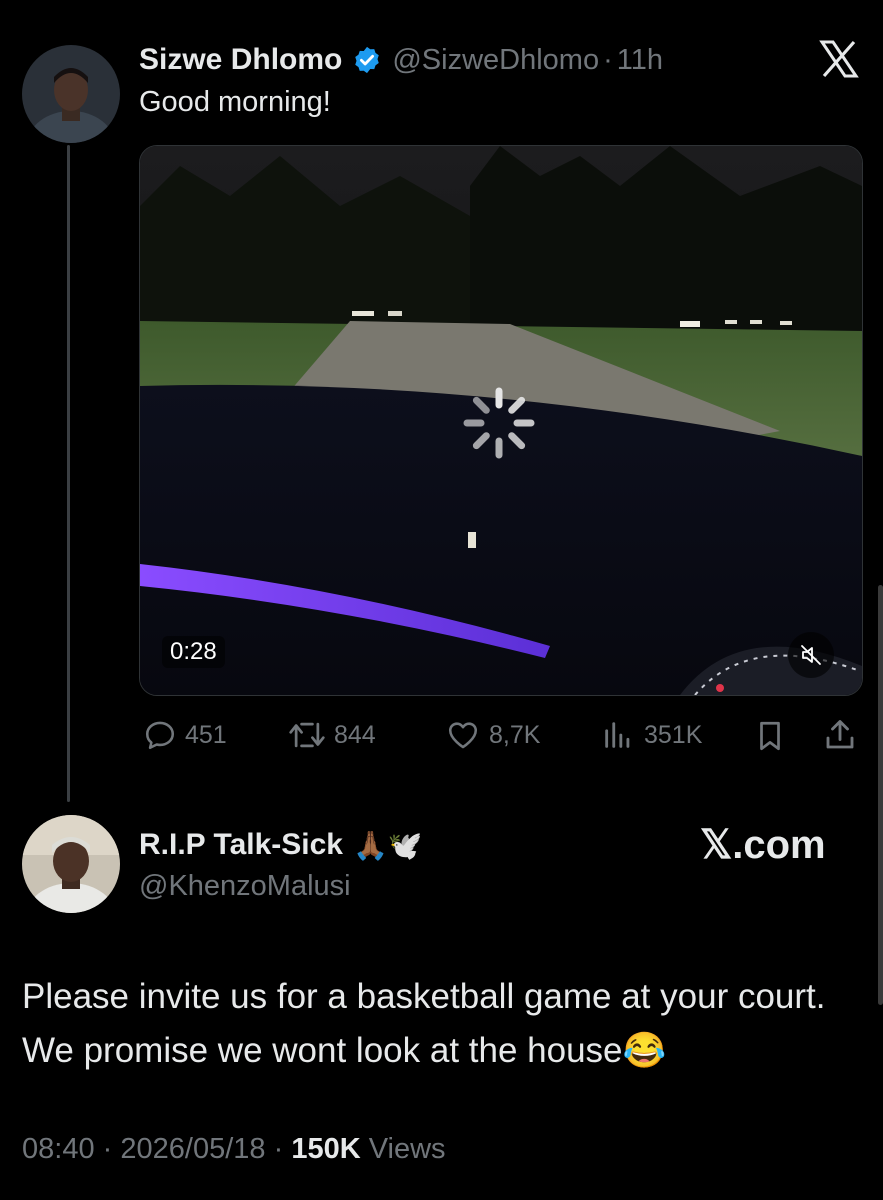  What do you see at coordinates (770, 738) in the screenshot?
I see `bookmark-icon` at bounding box center [770, 738].